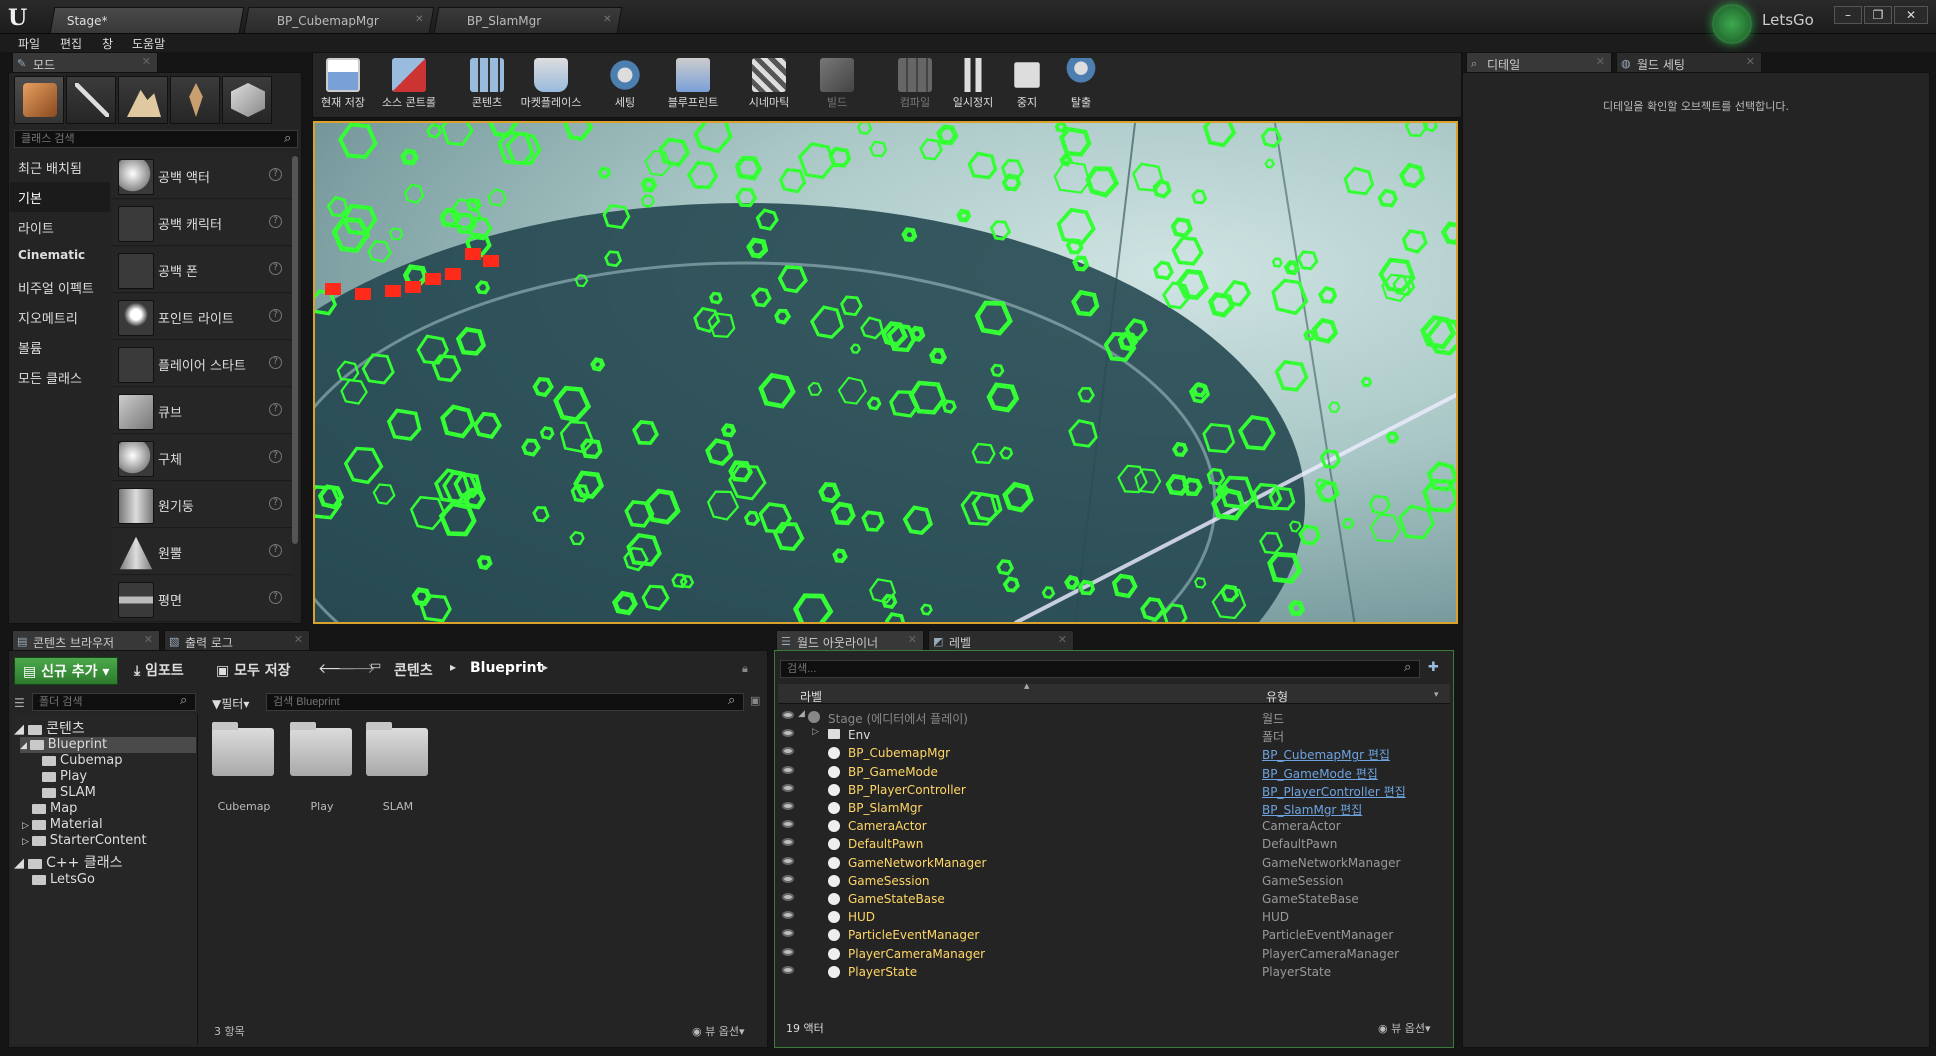  Describe the element at coordinates (1433, 667) in the screenshot. I see `add-filter-icon: ✚` at that location.